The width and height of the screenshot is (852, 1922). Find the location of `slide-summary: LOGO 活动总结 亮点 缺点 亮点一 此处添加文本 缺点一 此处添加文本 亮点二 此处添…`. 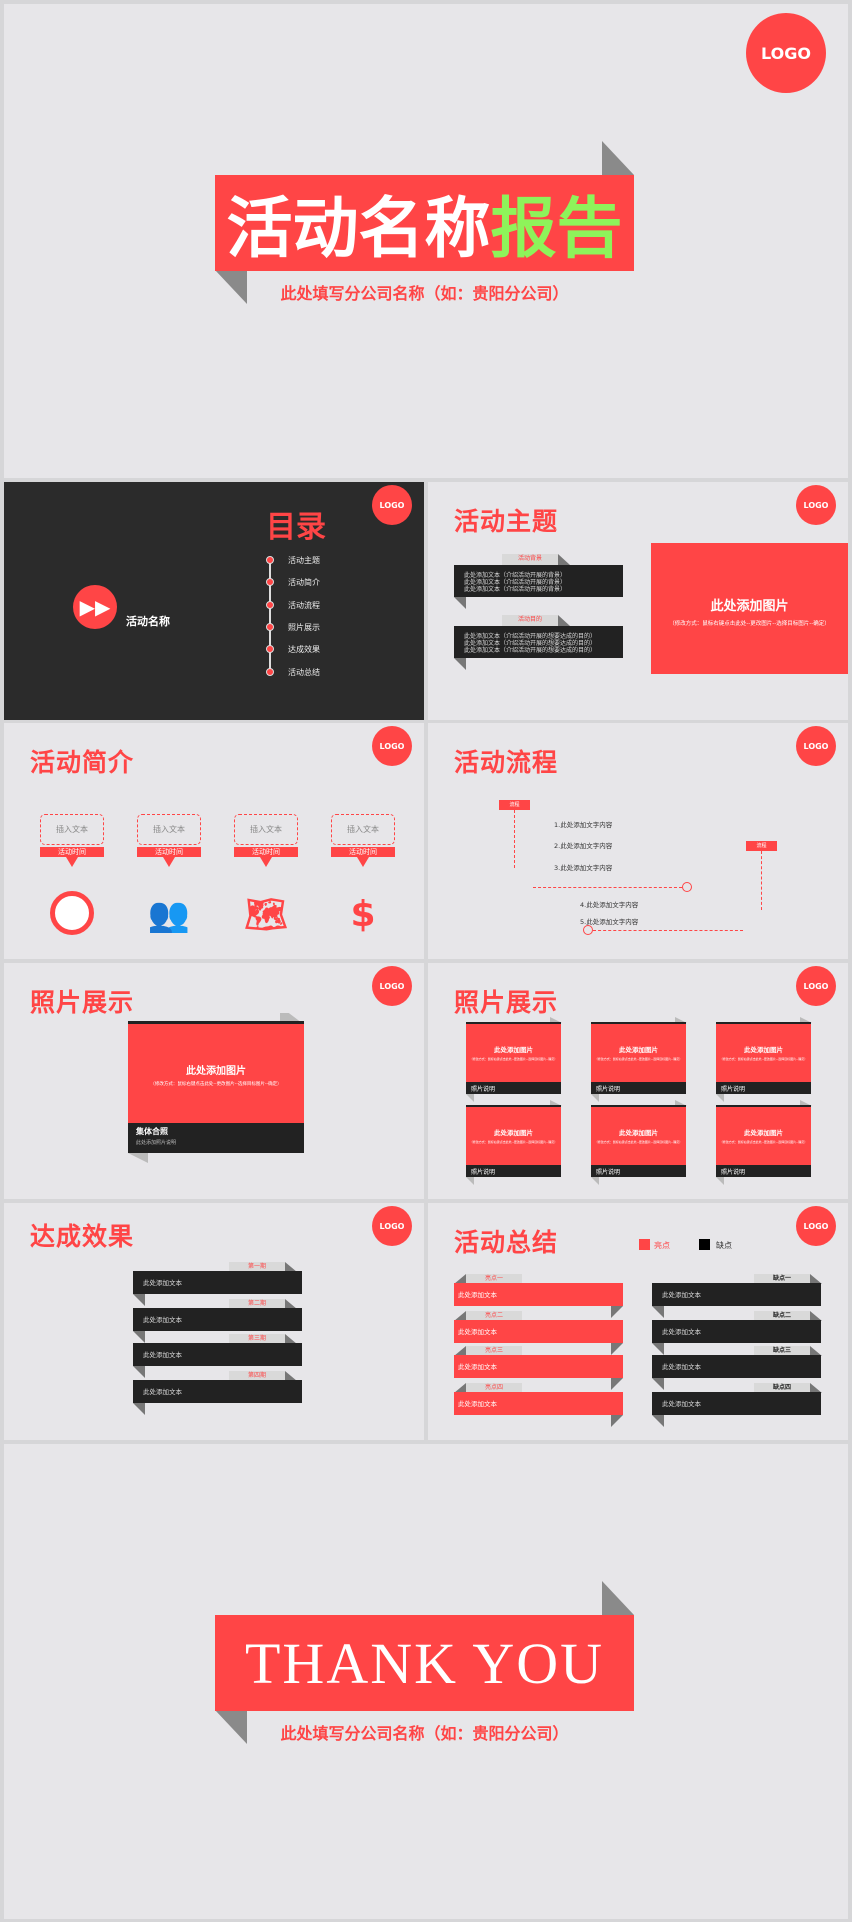

slide-summary: LOGO 活动总结 亮点 缺点 亮点一 此处添加文本 缺点一 此处添加文本 亮点二 此处添… is located at coordinates (638, 1321).